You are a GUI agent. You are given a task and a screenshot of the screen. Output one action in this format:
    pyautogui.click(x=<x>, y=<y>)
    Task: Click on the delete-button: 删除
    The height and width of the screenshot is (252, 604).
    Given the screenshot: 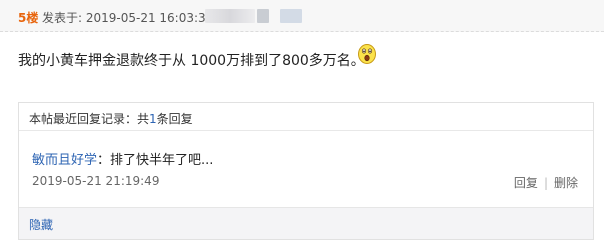 What is the action you would take?
    pyautogui.click(x=566, y=183)
    